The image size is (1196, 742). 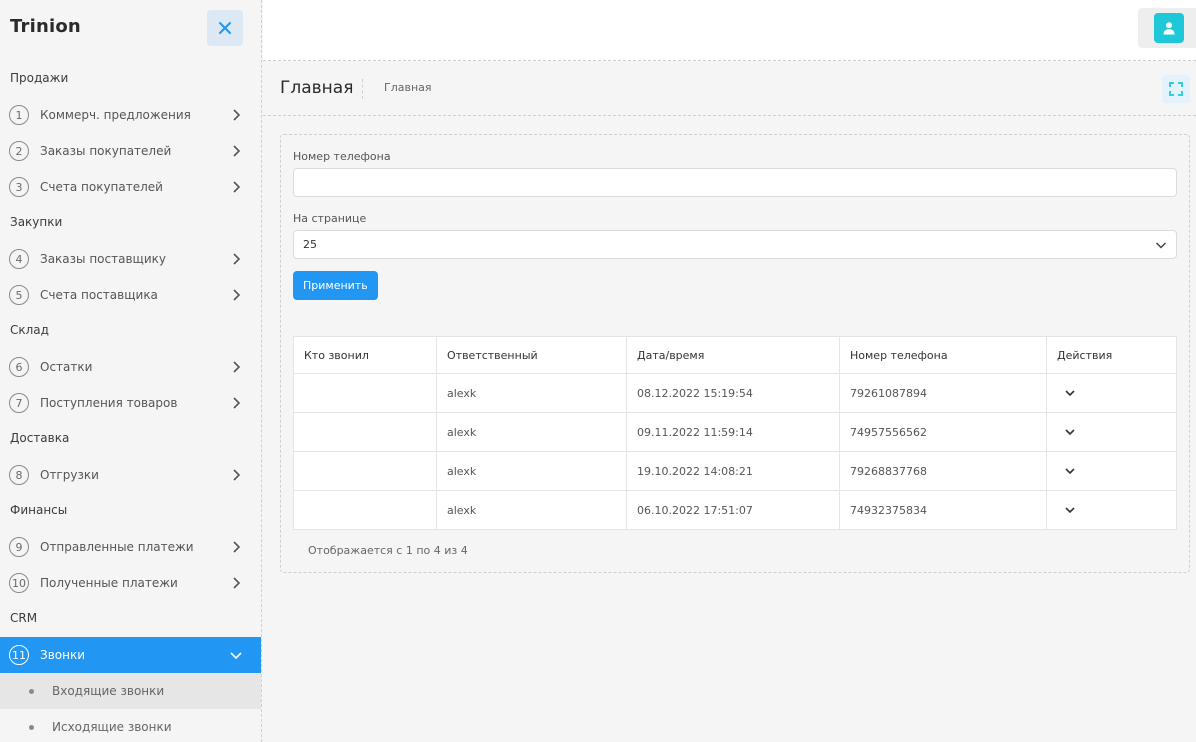 I want to click on datetime-cell: 09.11.2022 11:59:14, so click(x=733, y=432).